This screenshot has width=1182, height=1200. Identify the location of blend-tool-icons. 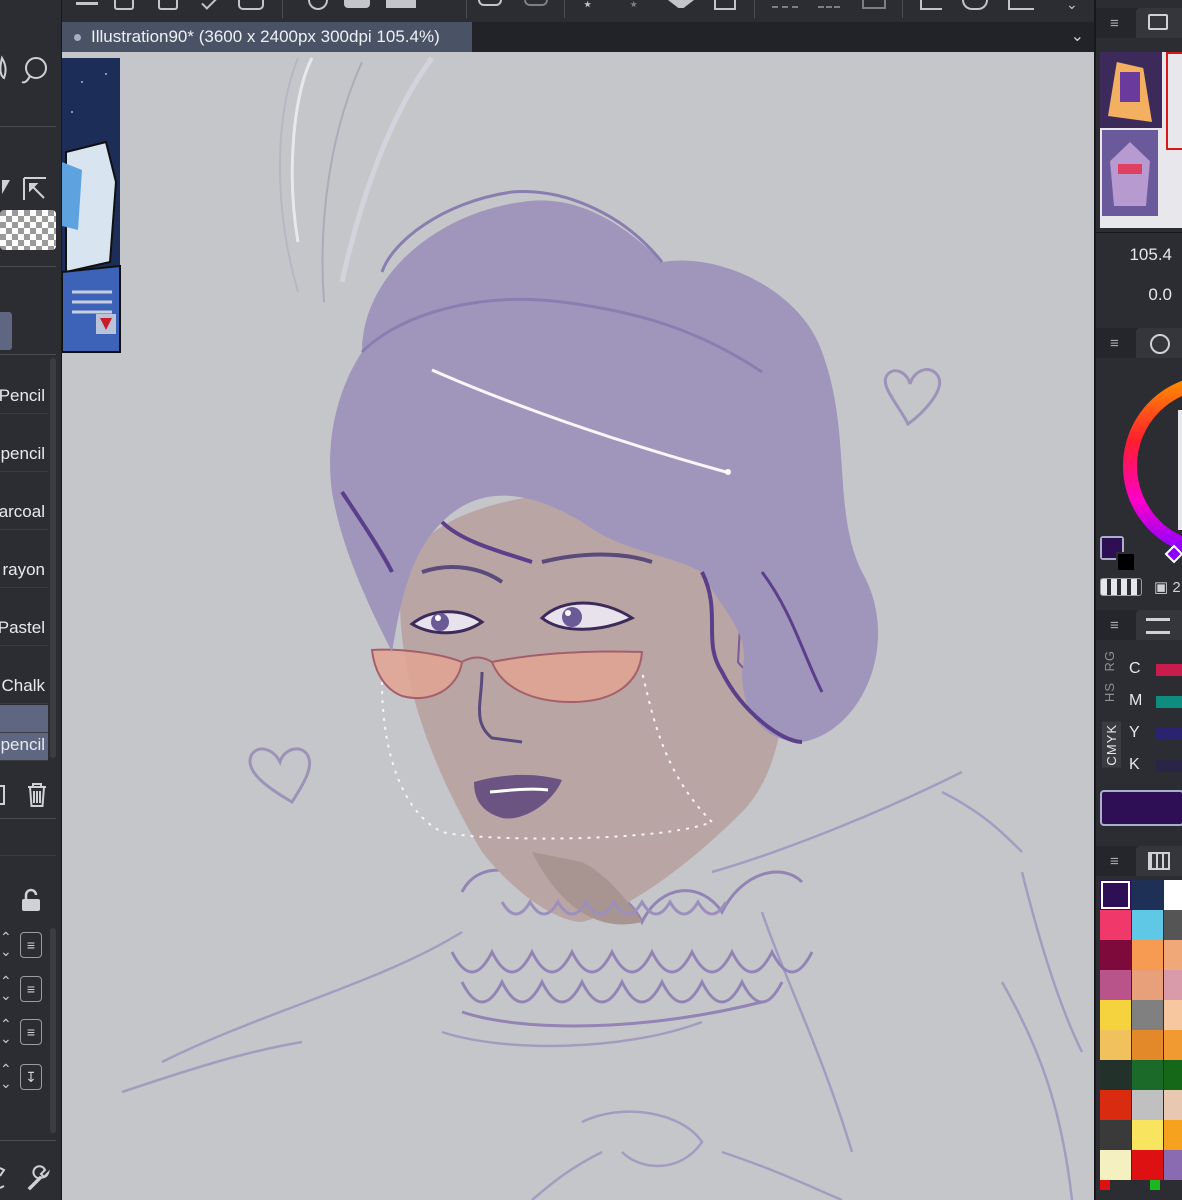
(30, 68).